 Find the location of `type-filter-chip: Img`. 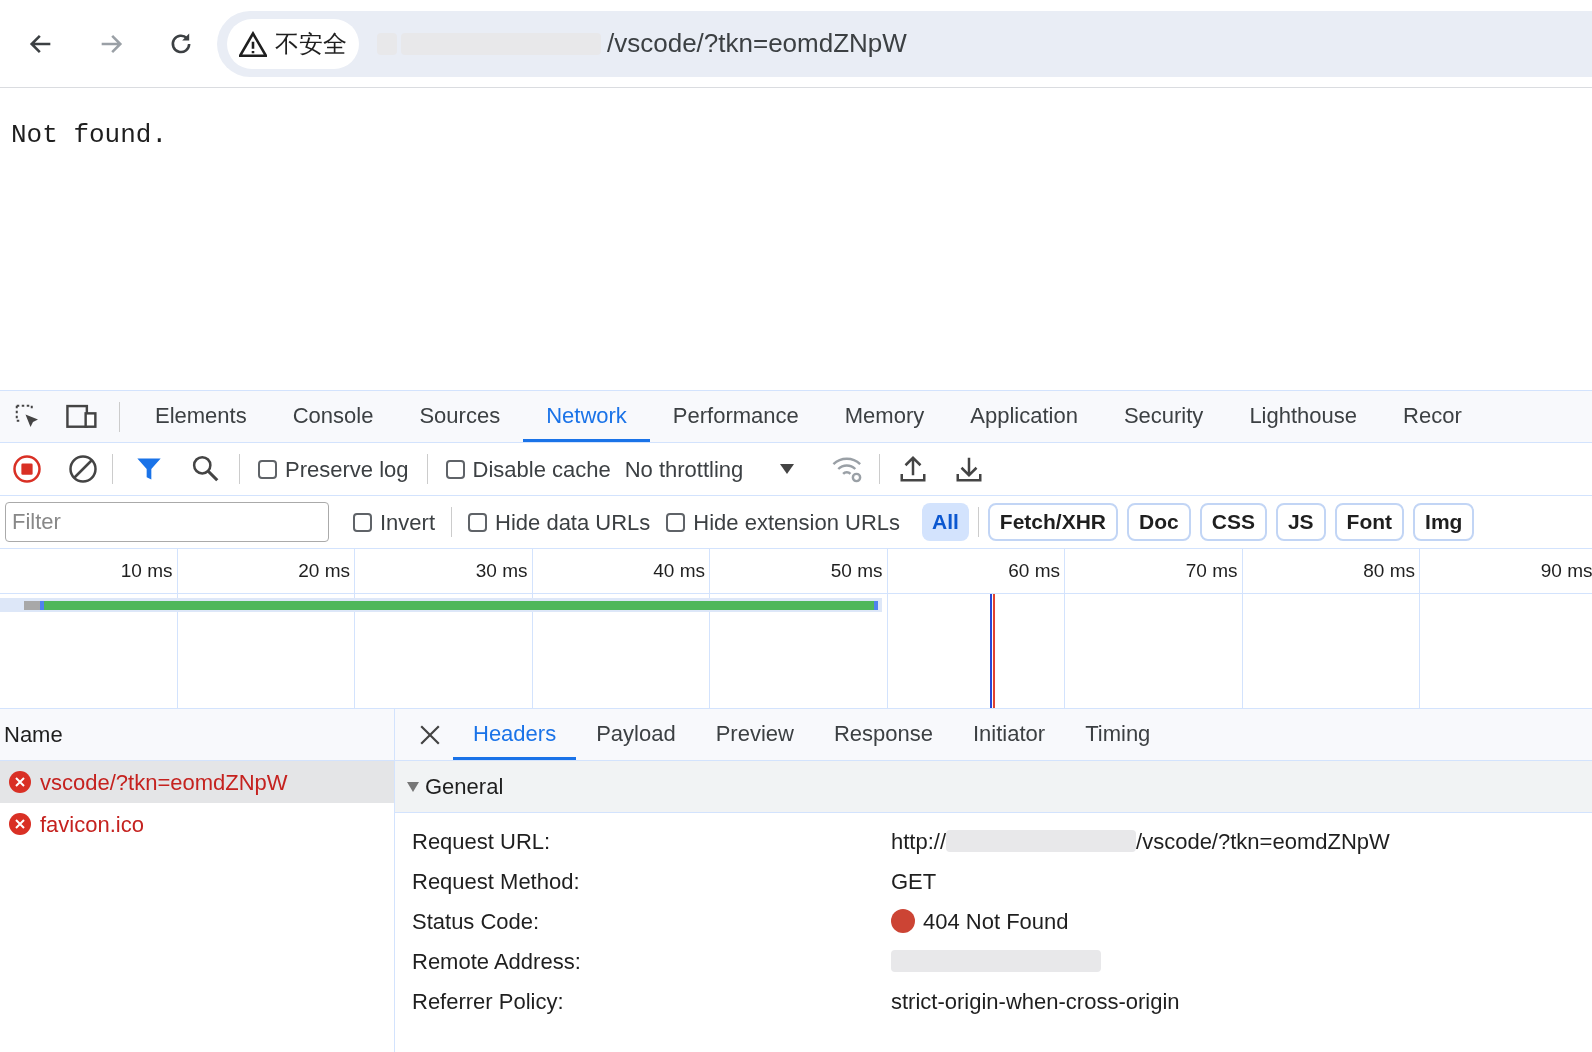

type-filter-chip: Img is located at coordinates (1444, 522).